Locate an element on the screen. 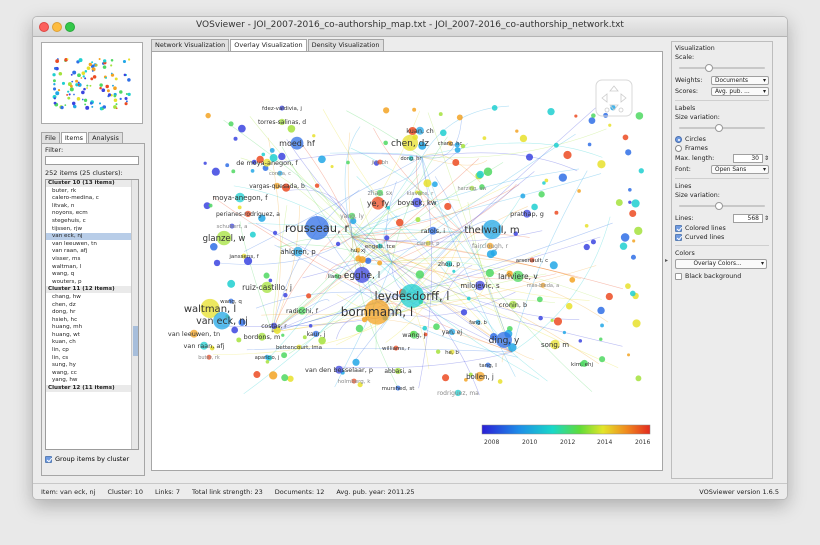 This screenshot has height=545, width=820. author-label: radicchi, f is located at coordinates (302, 311).